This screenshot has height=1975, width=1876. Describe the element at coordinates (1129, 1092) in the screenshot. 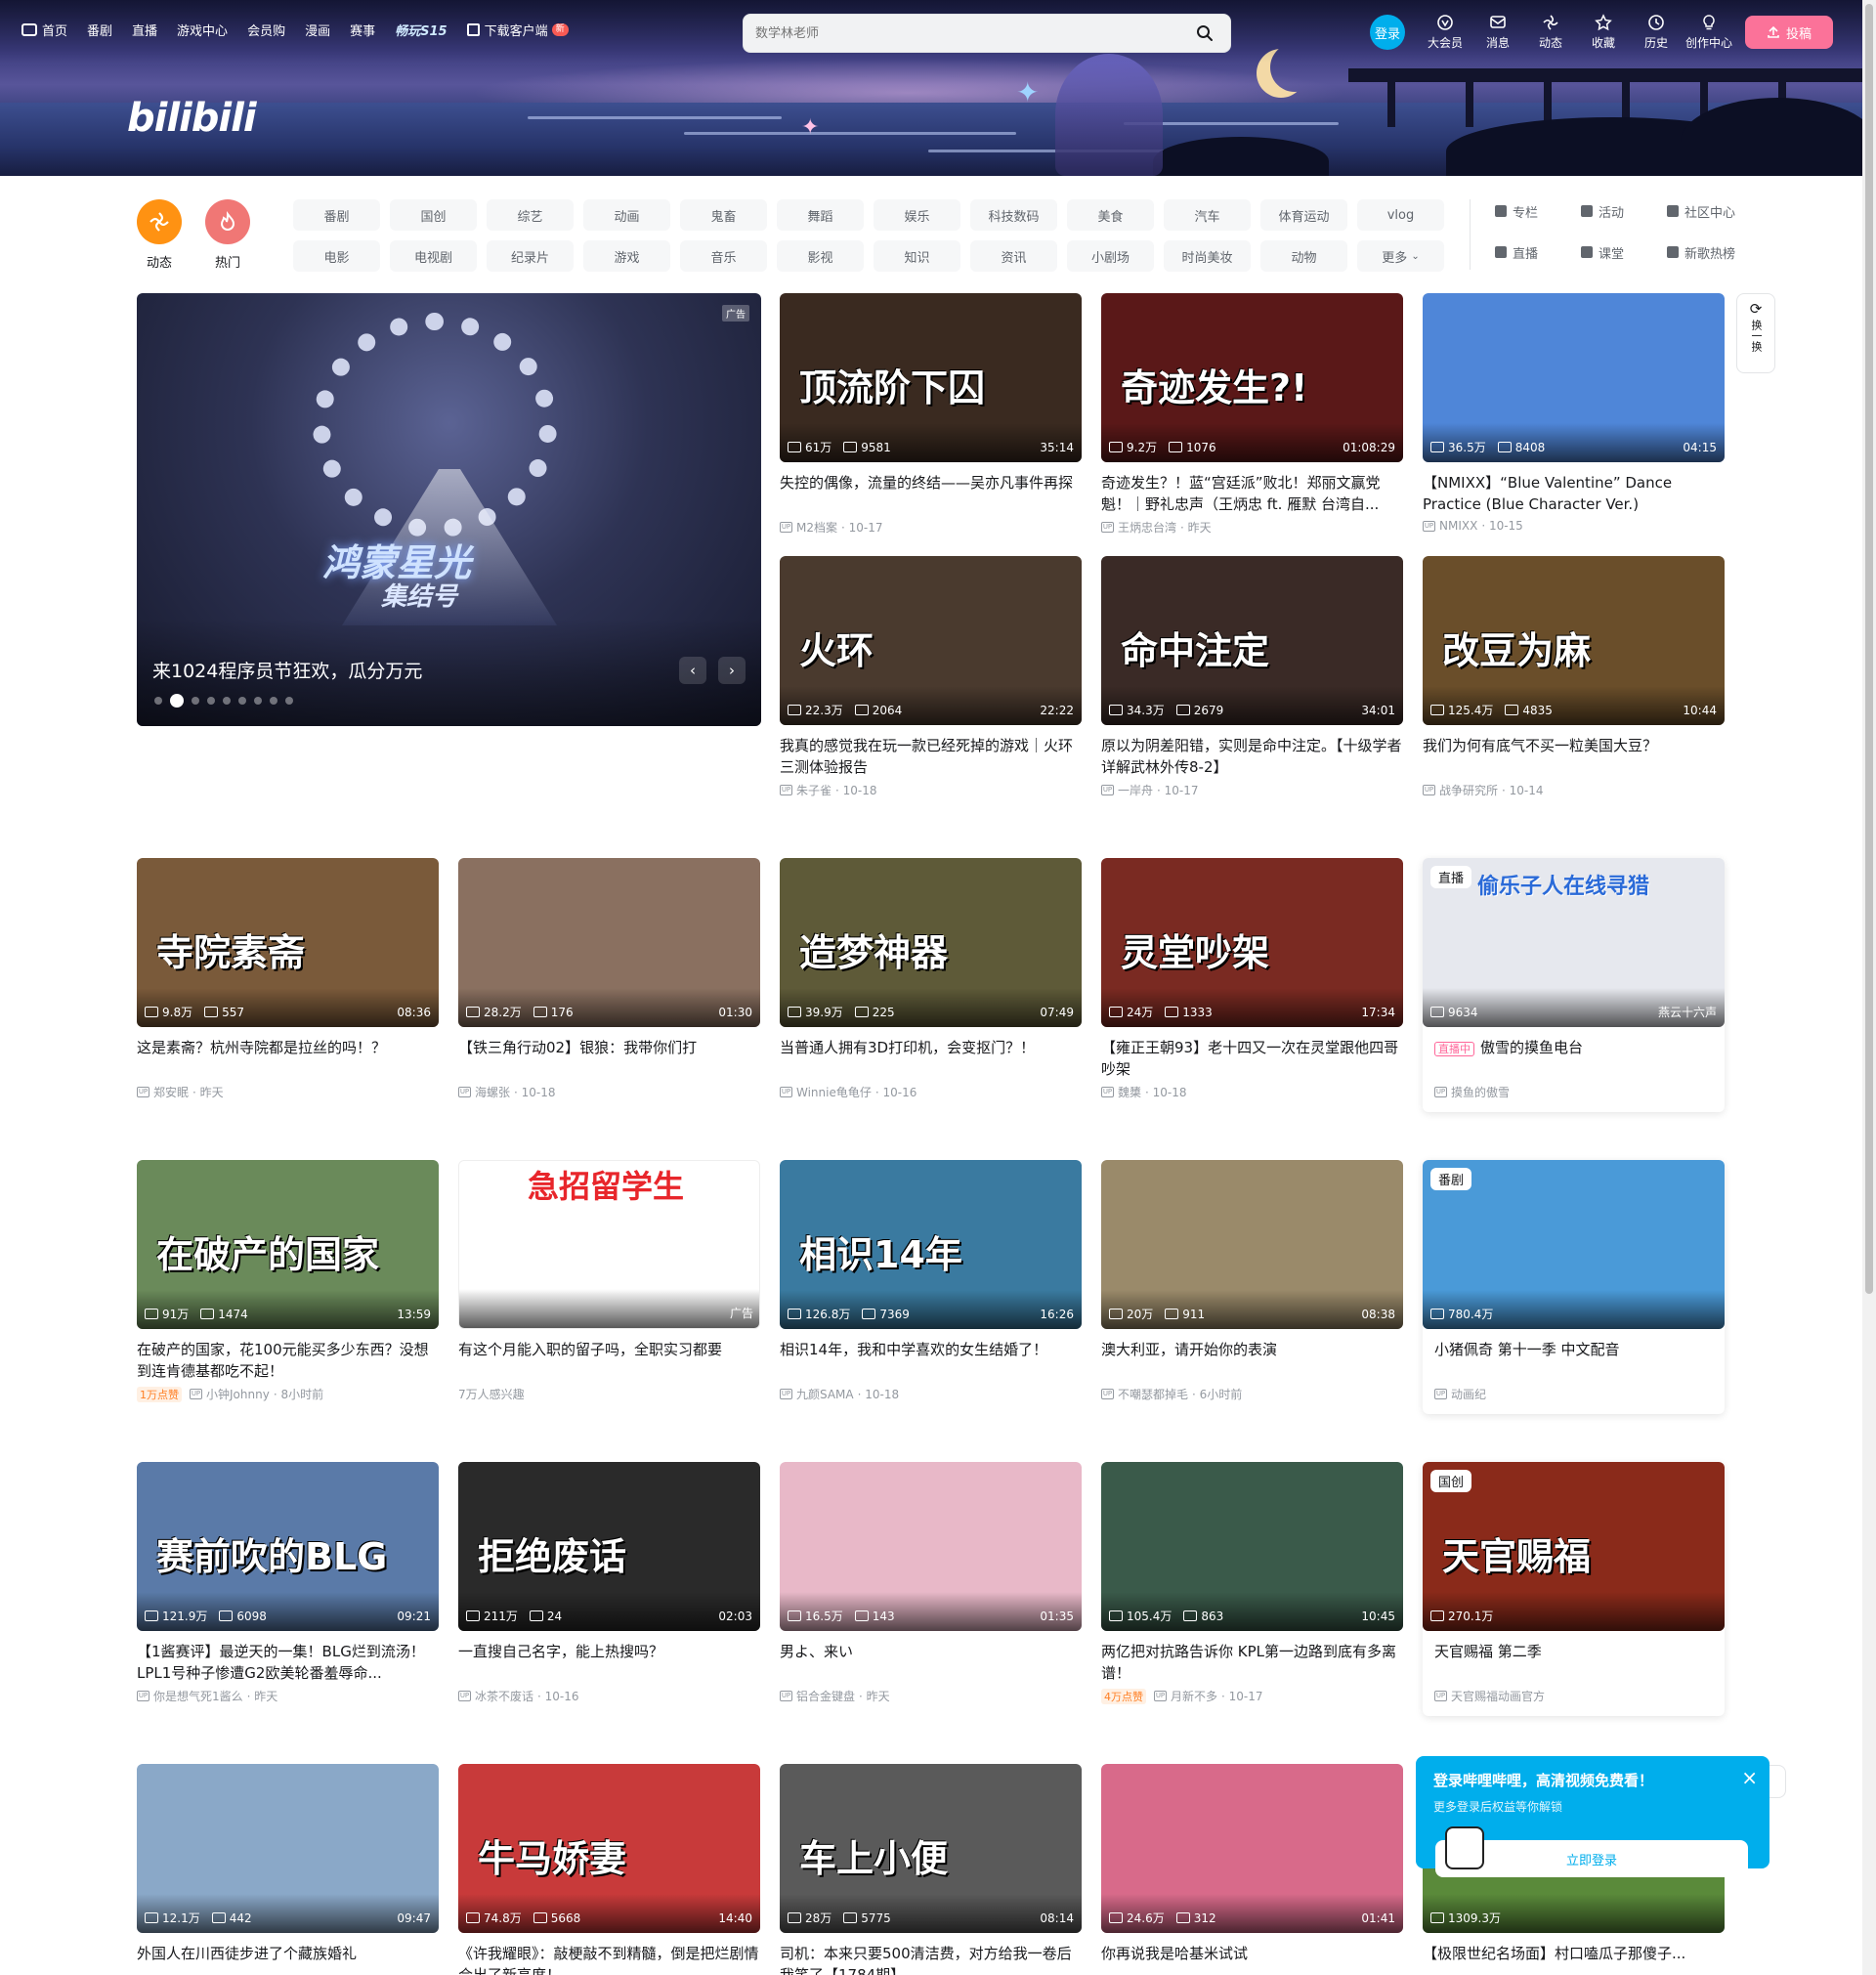

I see `uploader-name: 魏橥` at that location.